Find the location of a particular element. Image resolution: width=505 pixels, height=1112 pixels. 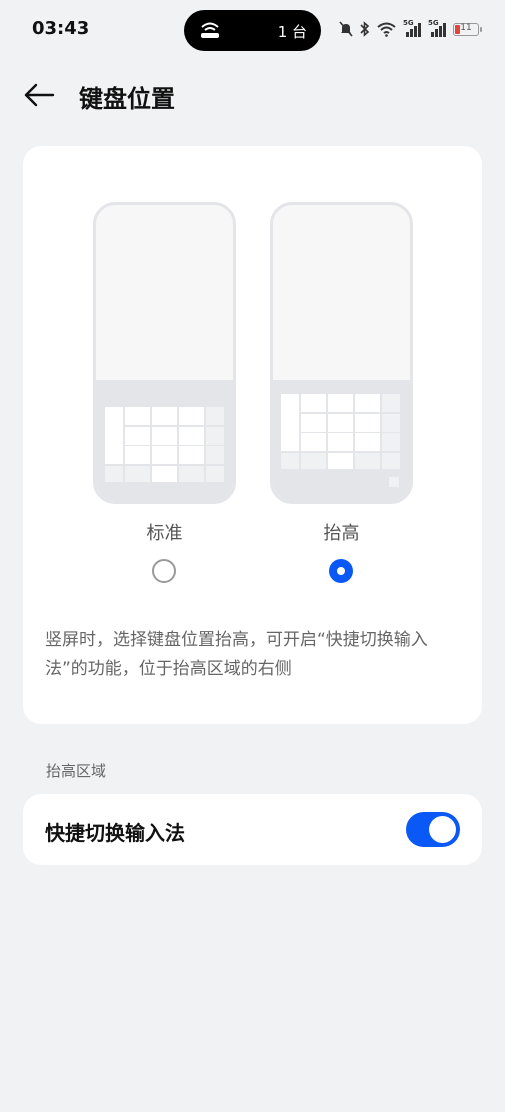

radio-raised is located at coordinates (341, 571).